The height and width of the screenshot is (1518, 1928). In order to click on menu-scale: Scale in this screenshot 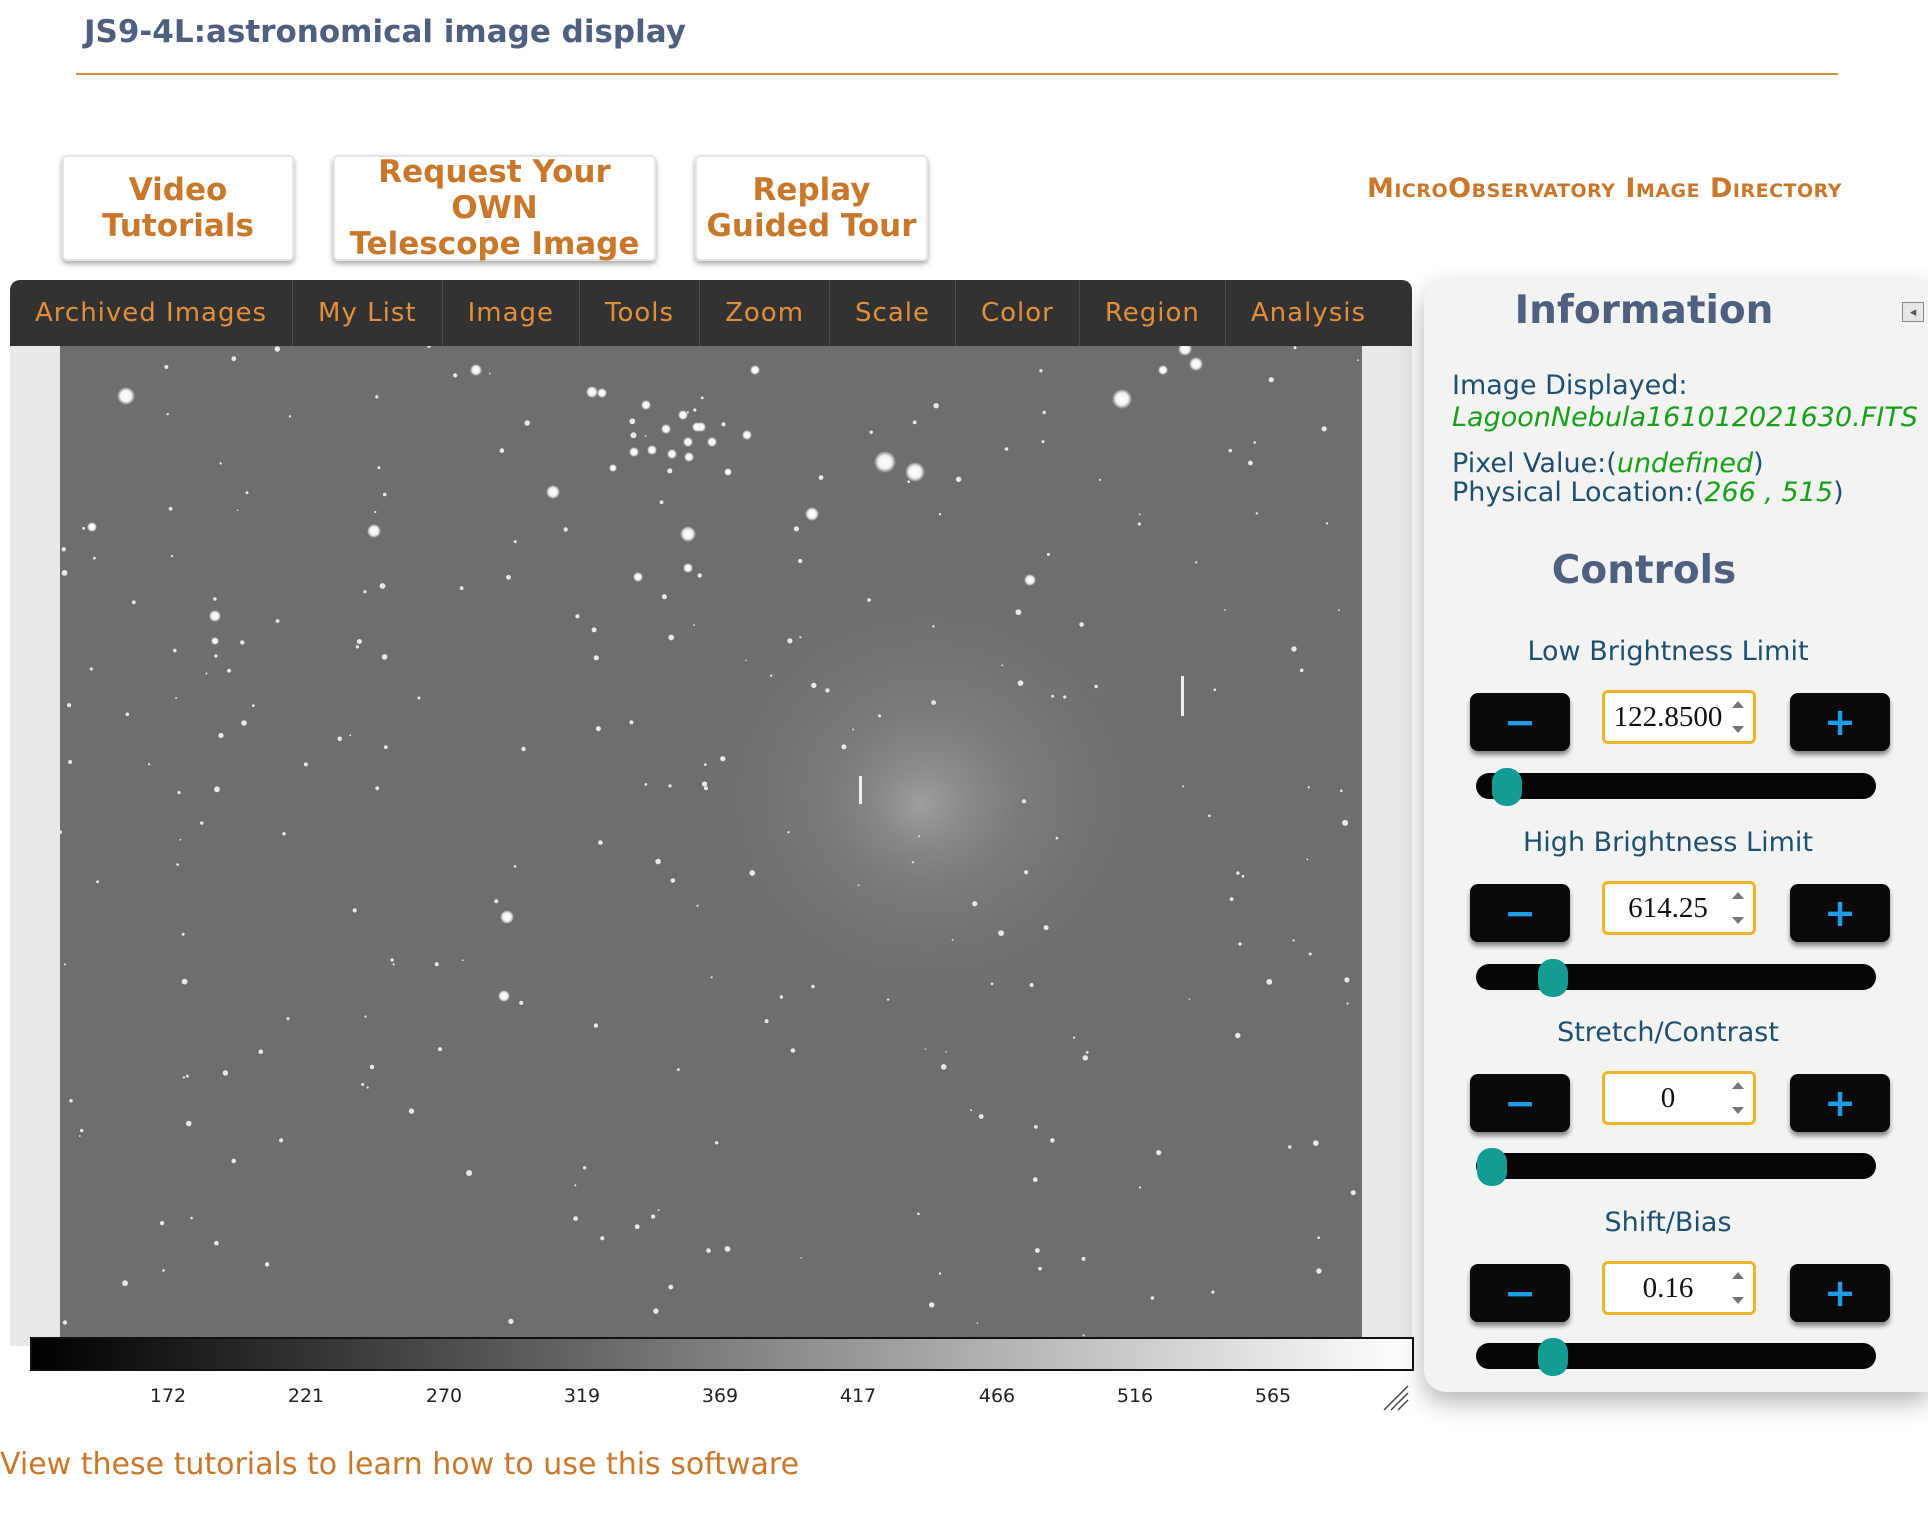, I will do `click(893, 313)`.